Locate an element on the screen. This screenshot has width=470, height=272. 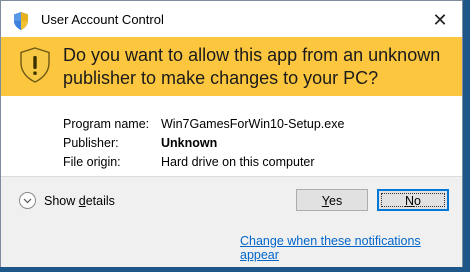
show-details-suffix: etails is located at coordinates (100, 200).